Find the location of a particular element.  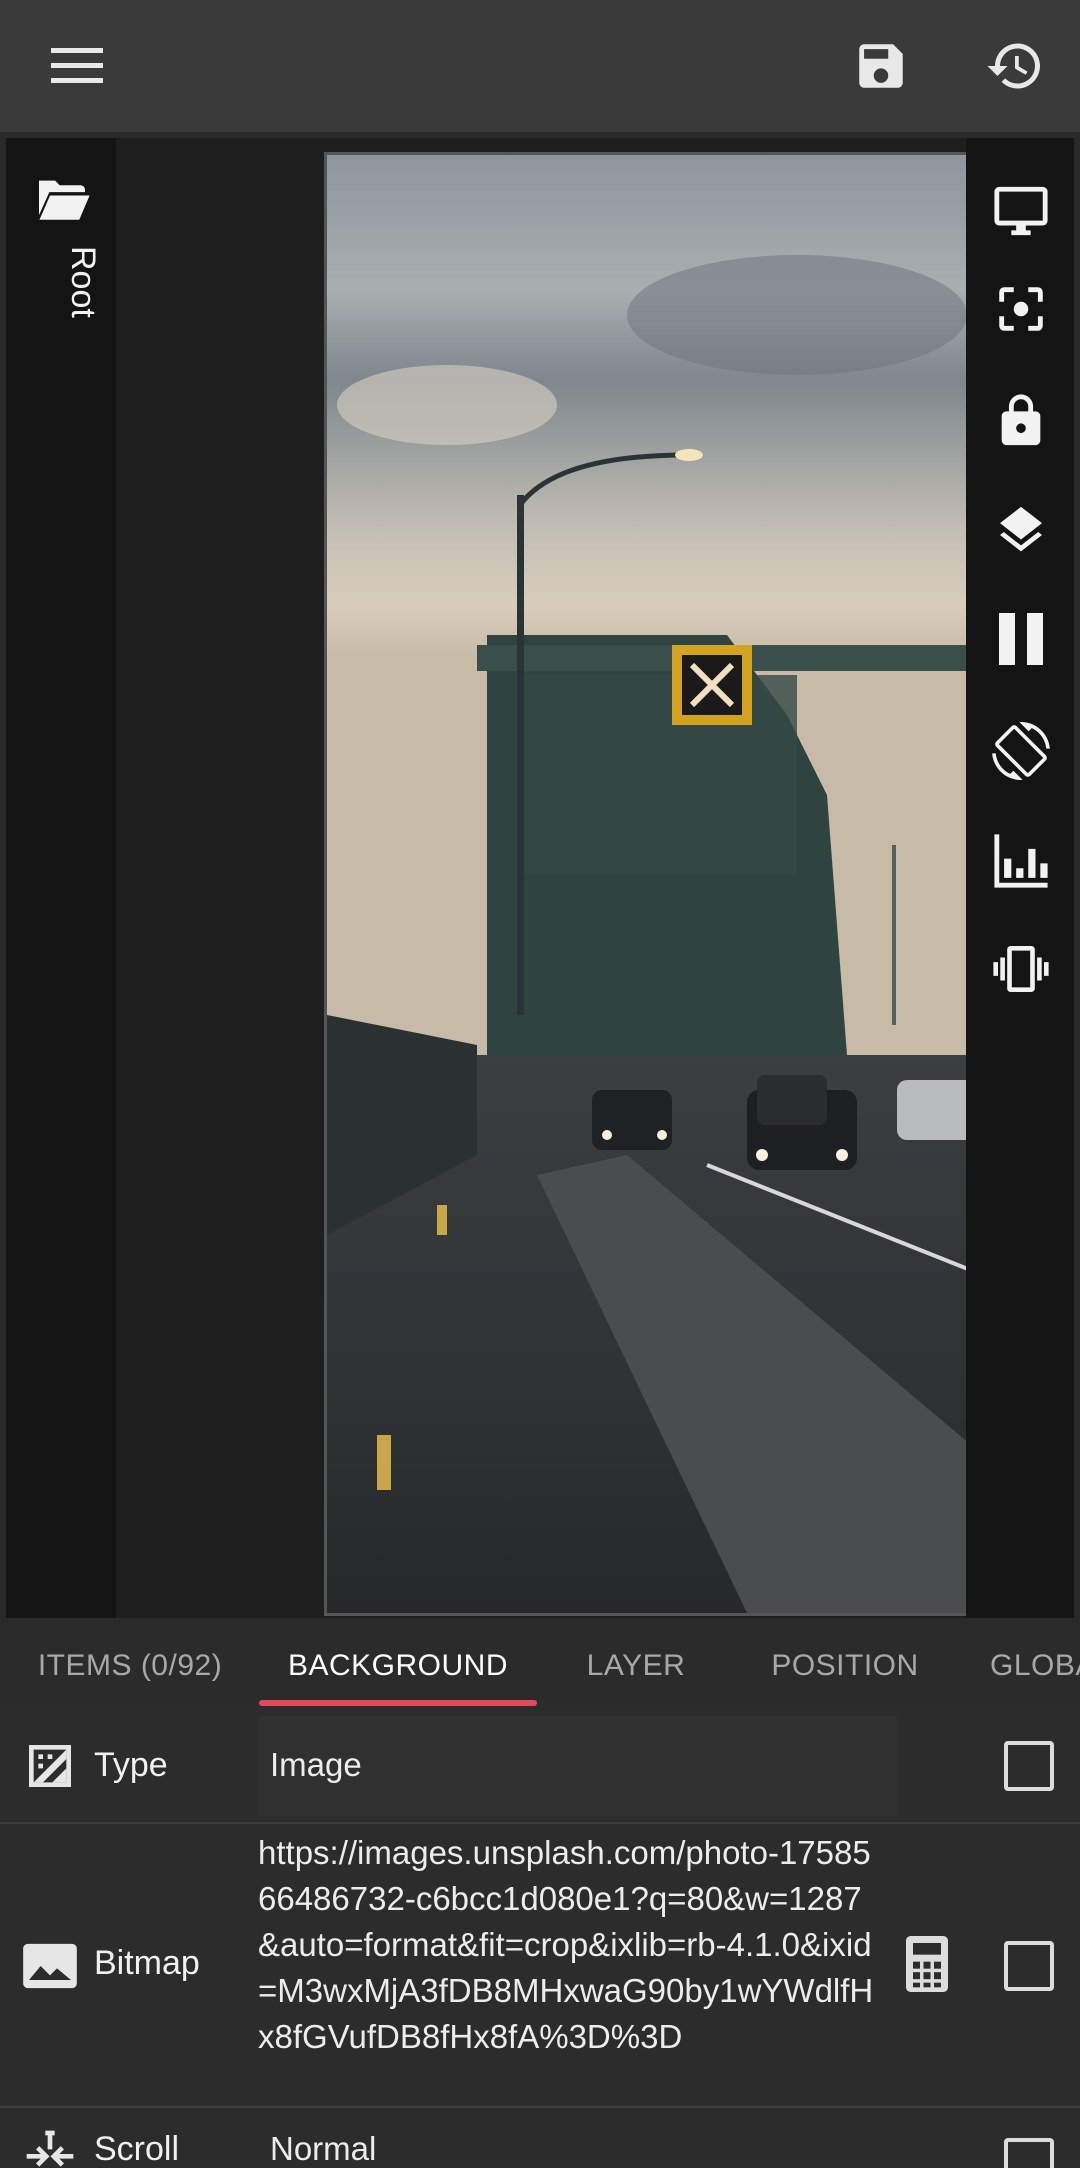

right-rail is located at coordinates (1020, 878).